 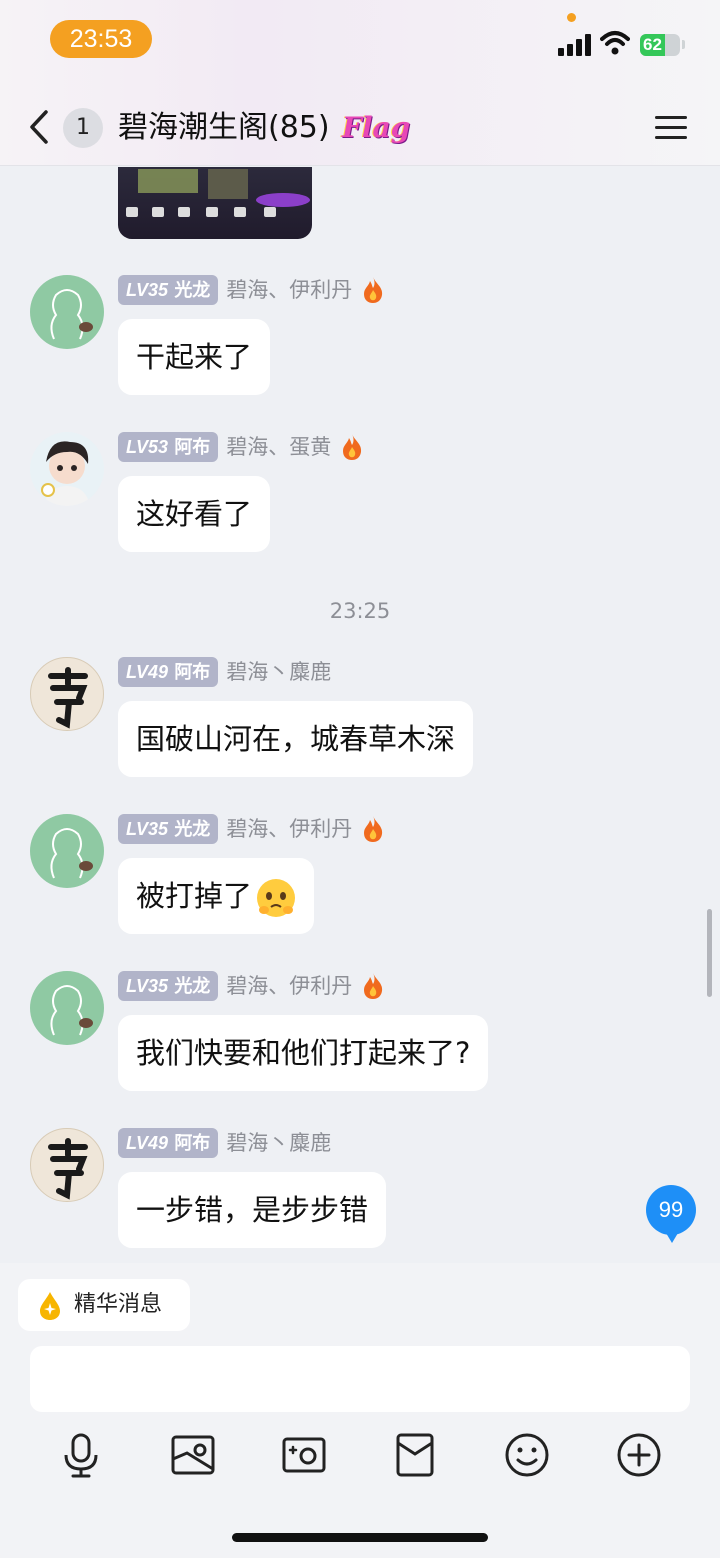 I want to click on status-time: 23:53, so click(x=101, y=39).